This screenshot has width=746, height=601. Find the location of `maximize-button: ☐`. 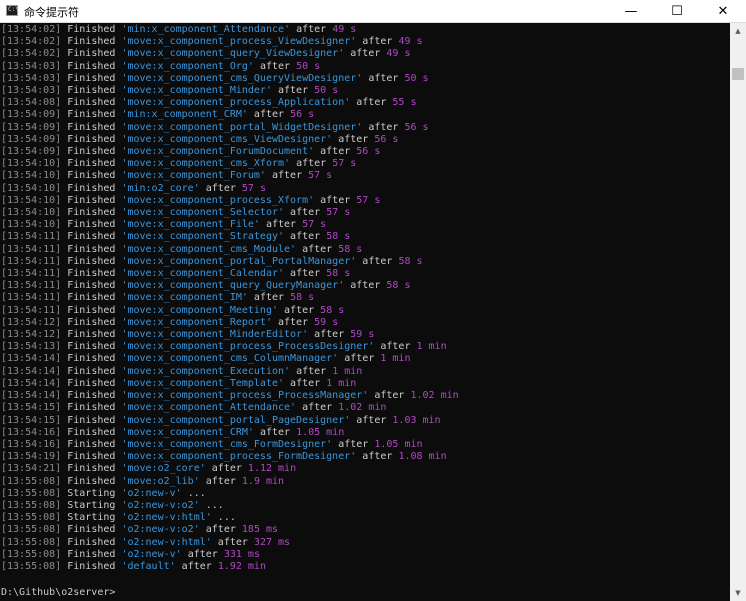

maximize-button: ☐ is located at coordinates (677, 11).